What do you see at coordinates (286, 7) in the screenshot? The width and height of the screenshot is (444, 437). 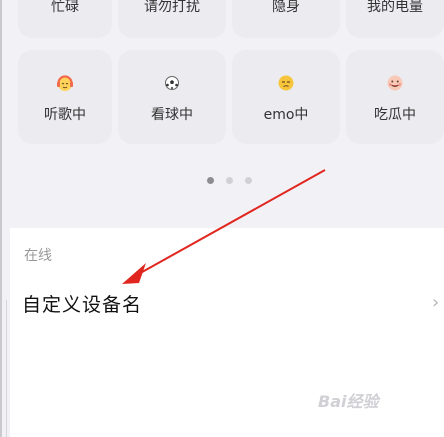 I see `tile-label: 隐身` at bounding box center [286, 7].